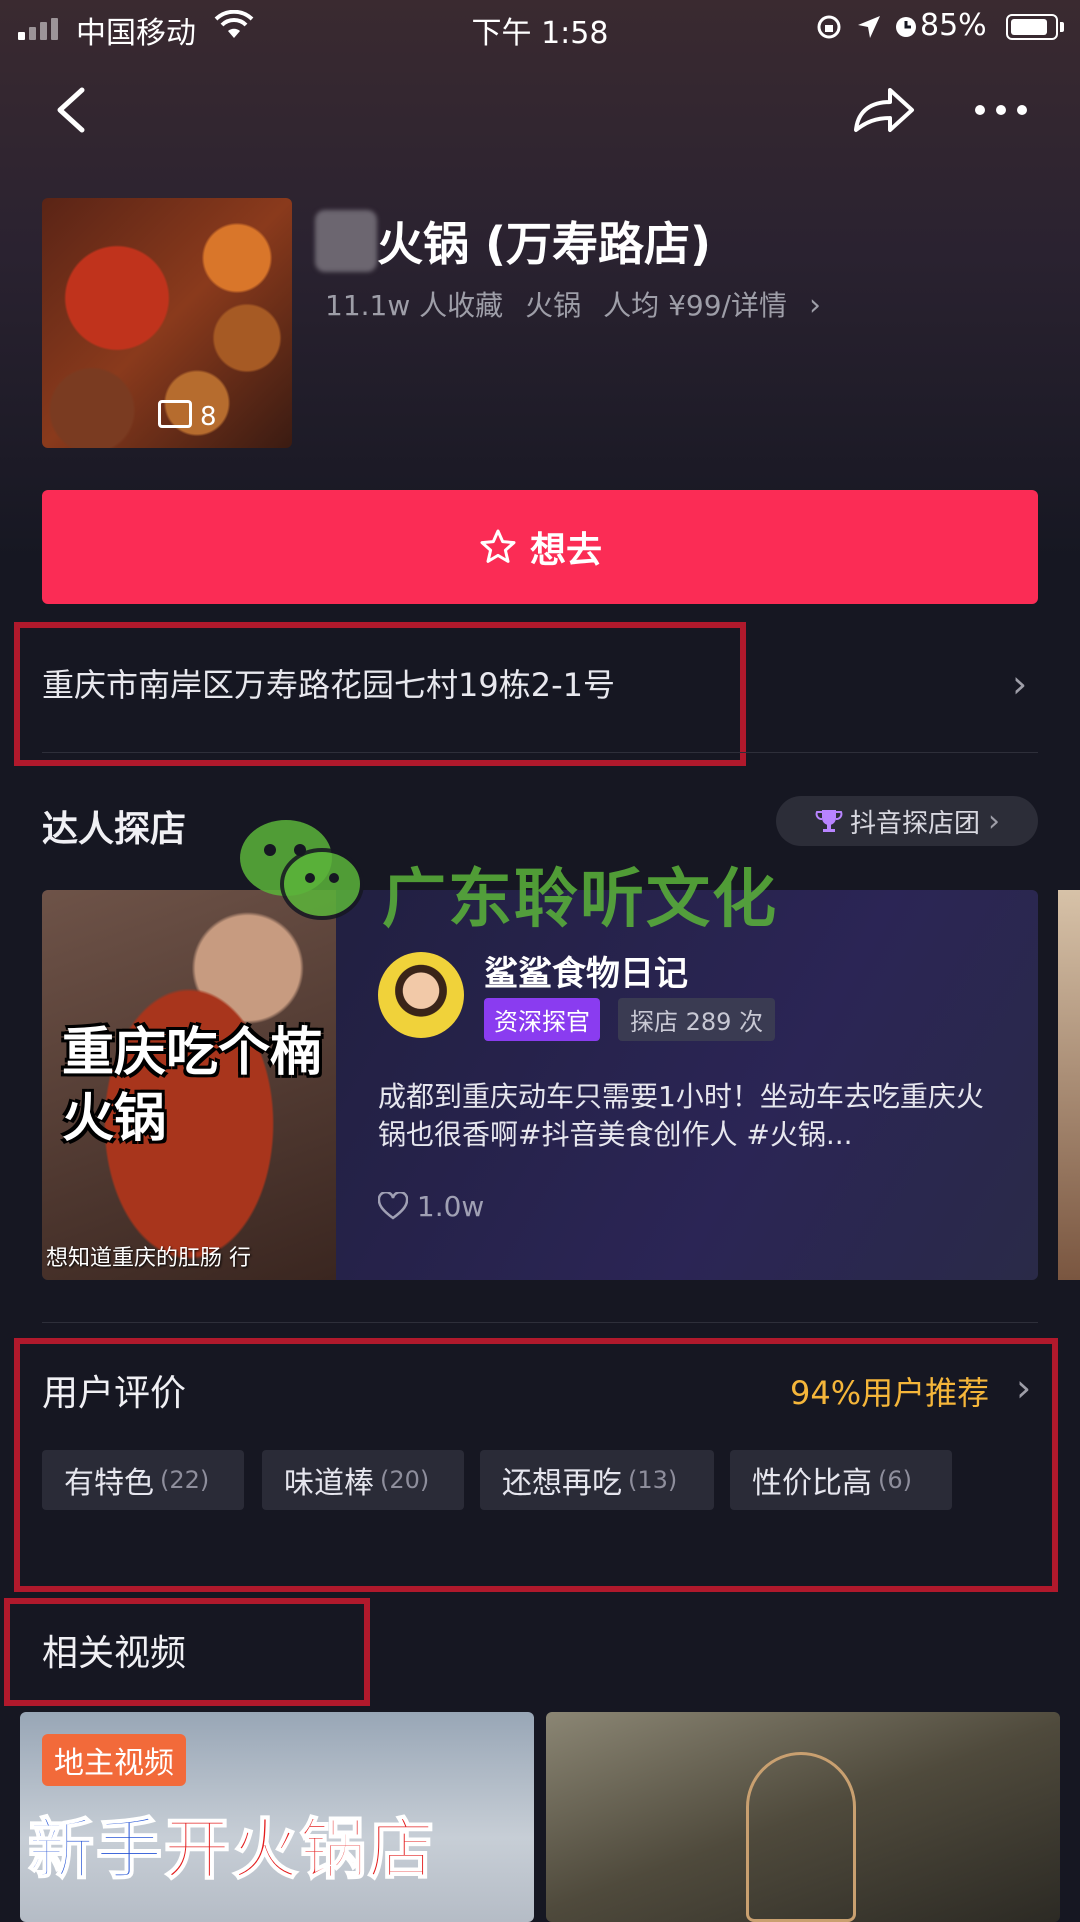 Image resolution: width=1080 pixels, height=1922 pixels. Describe the element at coordinates (1001, 110) in the screenshot. I see `more-icon` at that location.